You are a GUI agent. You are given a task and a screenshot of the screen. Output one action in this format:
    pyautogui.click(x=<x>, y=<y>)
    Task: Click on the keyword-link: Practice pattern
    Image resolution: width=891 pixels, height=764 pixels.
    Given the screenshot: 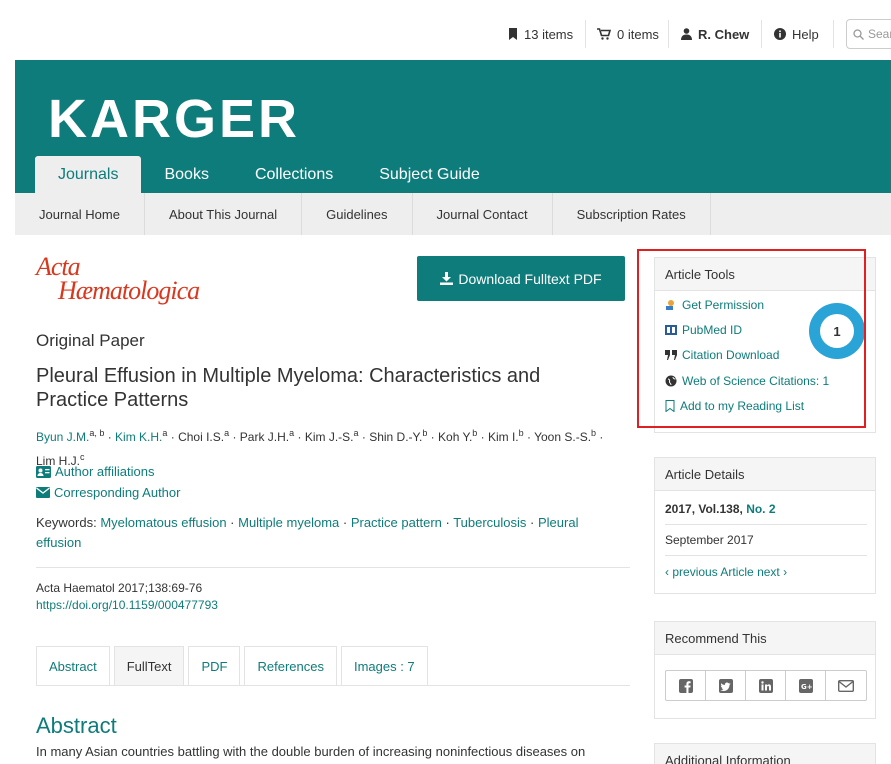 What is the action you would take?
    pyautogui.click(x=396, y=522)
    